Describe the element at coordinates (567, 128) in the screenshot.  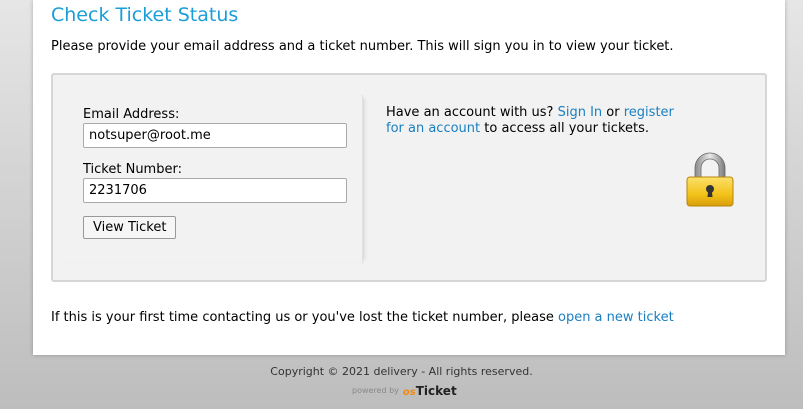
I see `account-suffix: to access all your tickets.` at that location.